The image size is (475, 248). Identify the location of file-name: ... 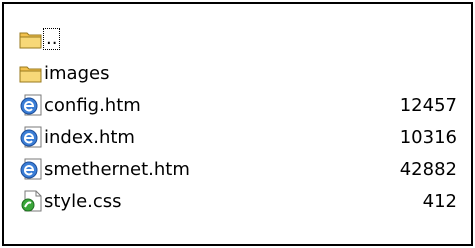
(51, 39).